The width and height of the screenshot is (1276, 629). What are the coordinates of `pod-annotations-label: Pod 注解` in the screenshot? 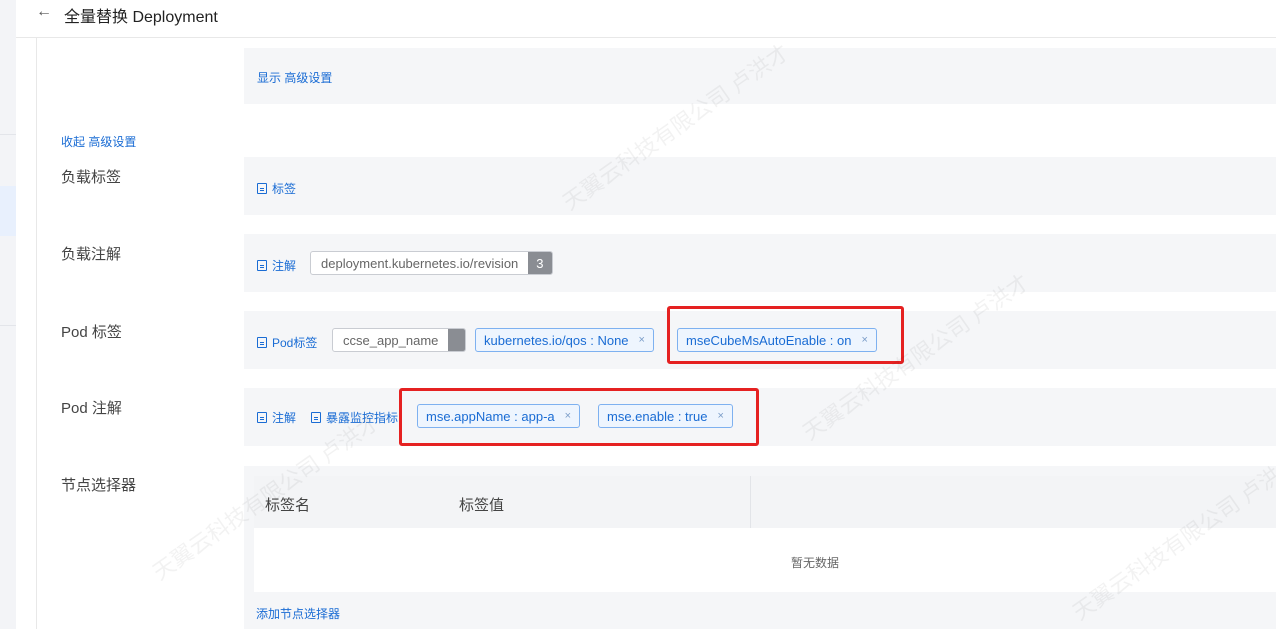 It's located at (91, 408).